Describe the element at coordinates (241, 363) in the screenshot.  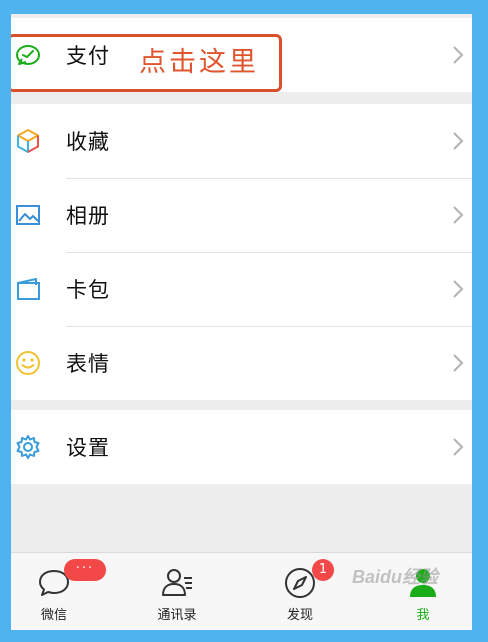
I see `menu-item-stickers: 表情` at that location.